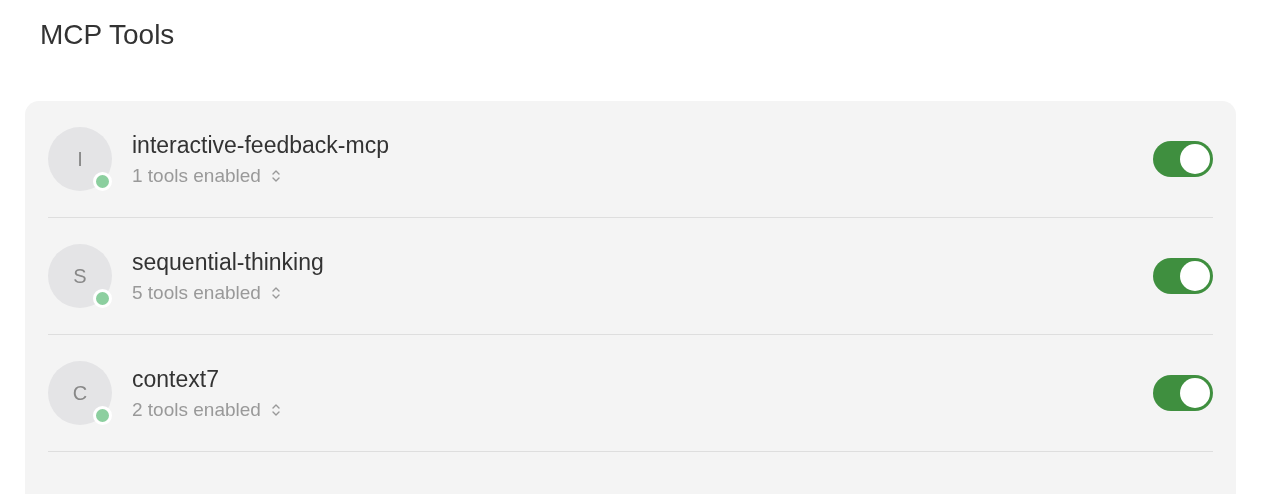 The image size is (1262, 494). What do you see at coordinates (228, 262) in the screenshot?
I see `server-name: sequential-thinking` at bounding box center [228, 262].